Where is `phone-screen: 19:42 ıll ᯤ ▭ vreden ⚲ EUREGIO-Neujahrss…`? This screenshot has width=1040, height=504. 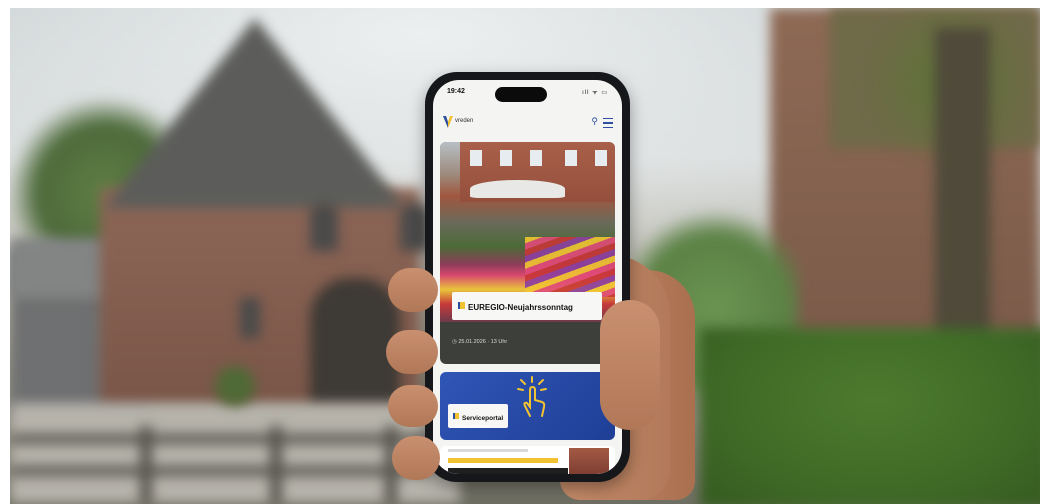
phone-screen: 19:42 ıll ᯤ ▭ vreden ⚲ EUREGIO-Neujahrss… is located at coordinates (527, 277).